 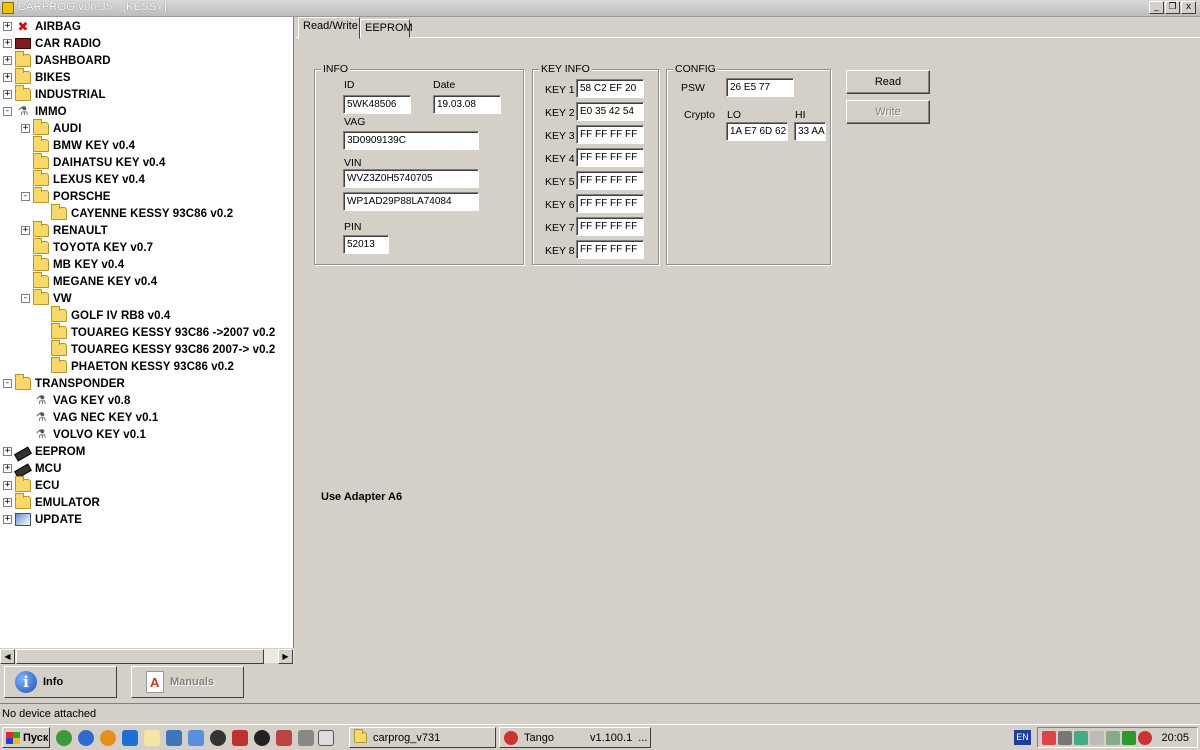 What do you see at coordinates (31, 485) in the screenshot?
I see `tree-item: + ECU` at bounding box center [31, 485].